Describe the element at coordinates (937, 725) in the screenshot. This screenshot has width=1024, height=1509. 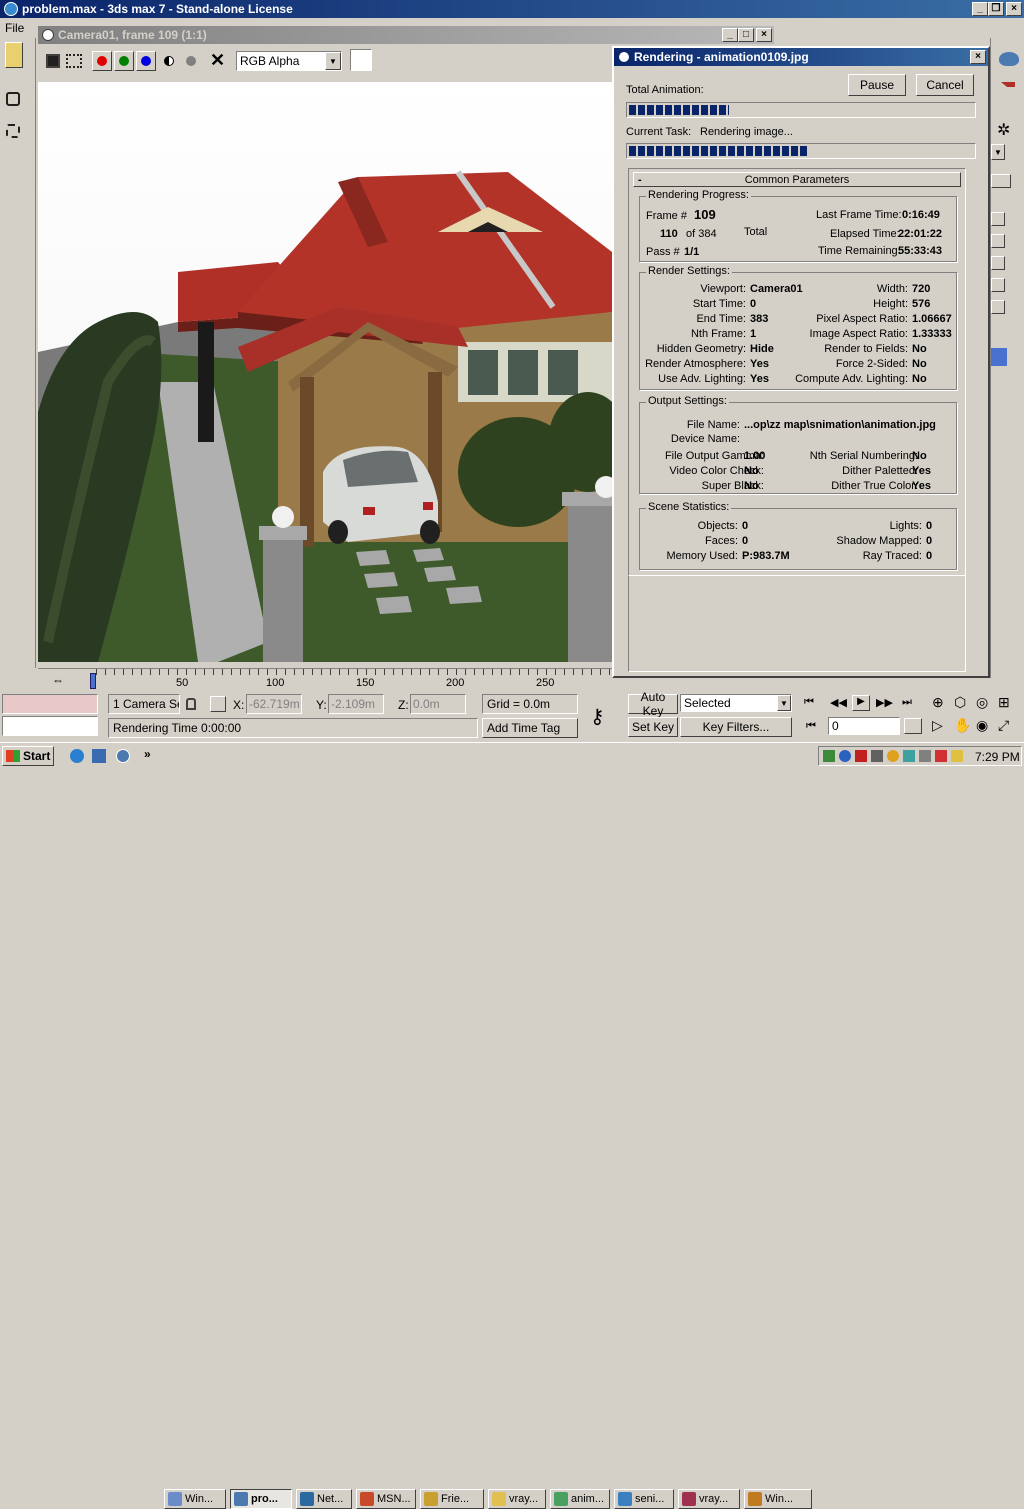
I see `dolly-icon: ▷` at that location.